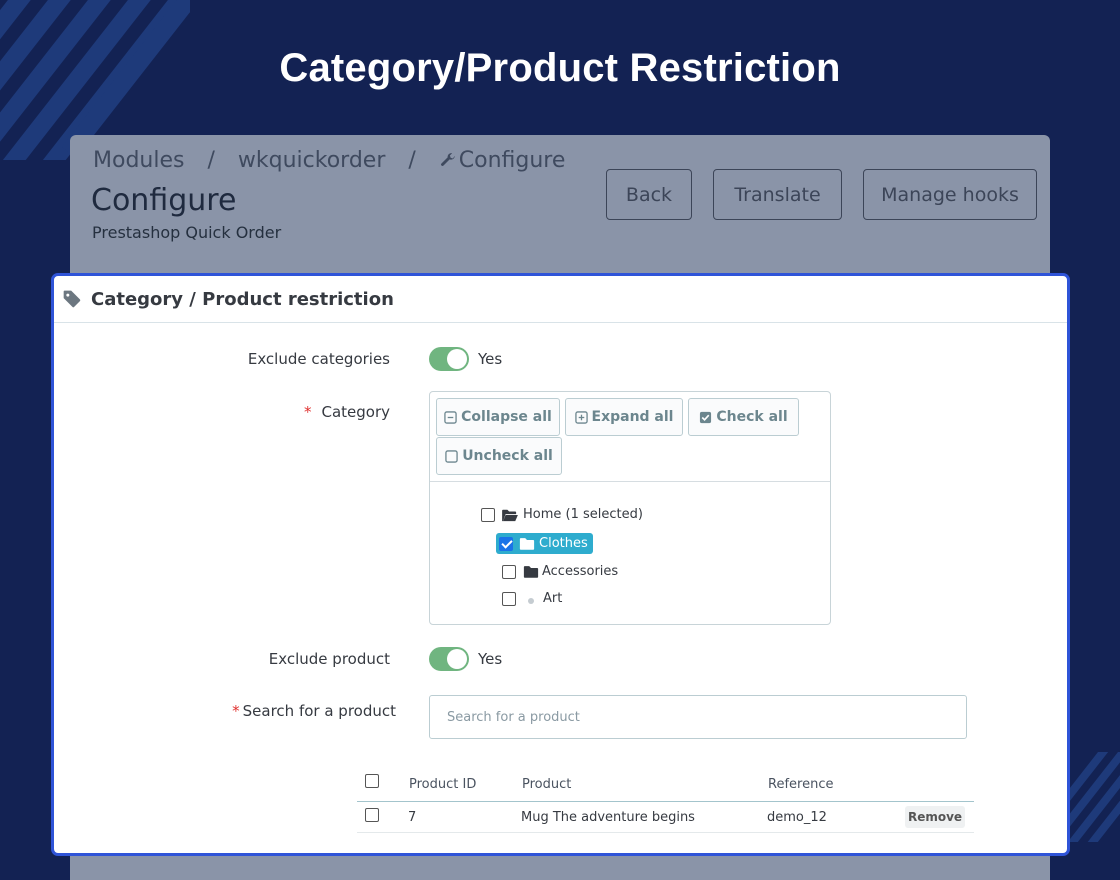  I want to click on art-checkbox, so click(509, 598).